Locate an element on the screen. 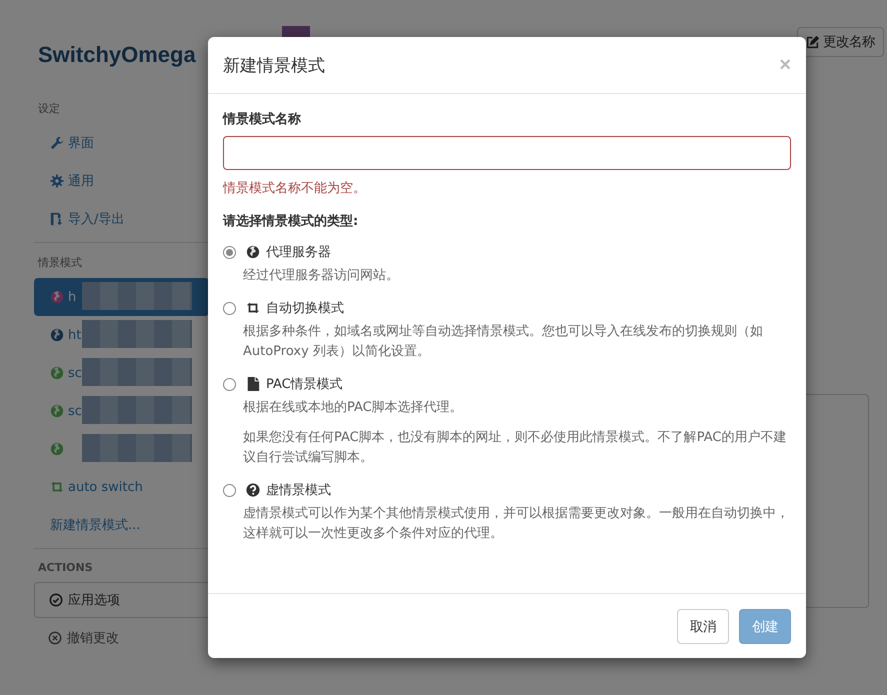 Image resolution: width=887 pixels, height=695 pixels. option-label: 自动切换模式 is located at coordinates (305, 308).